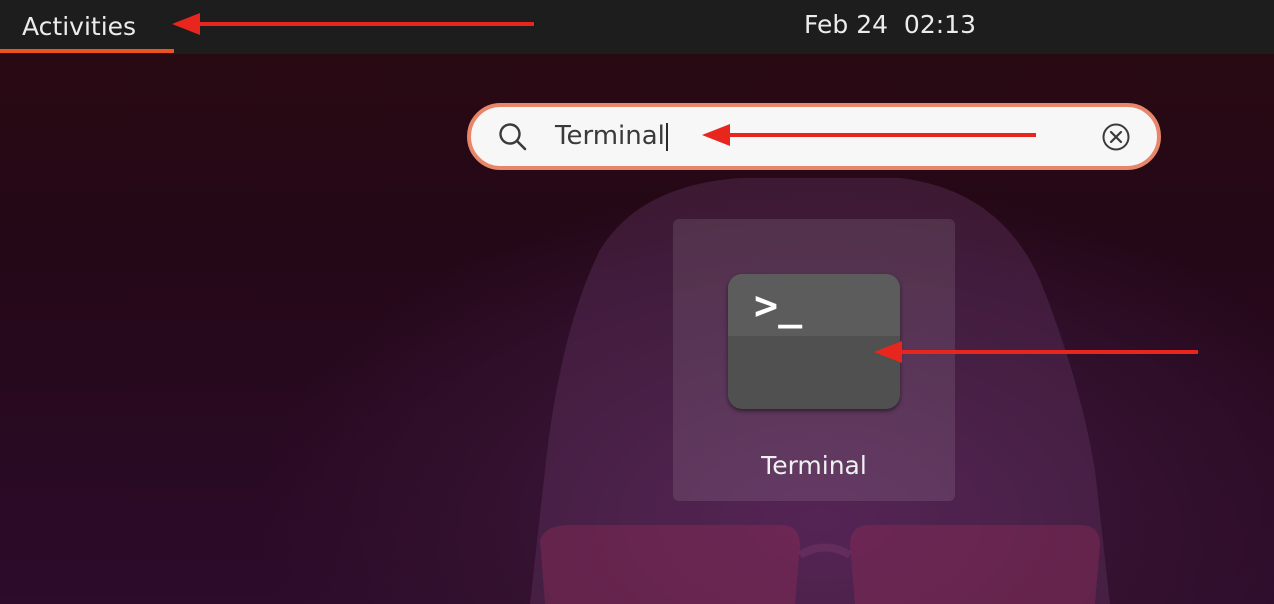  What do you see at coordinates (87, 27) in the screenshot?
I see `activities-button: Activities` at bounding box center [87, 27].